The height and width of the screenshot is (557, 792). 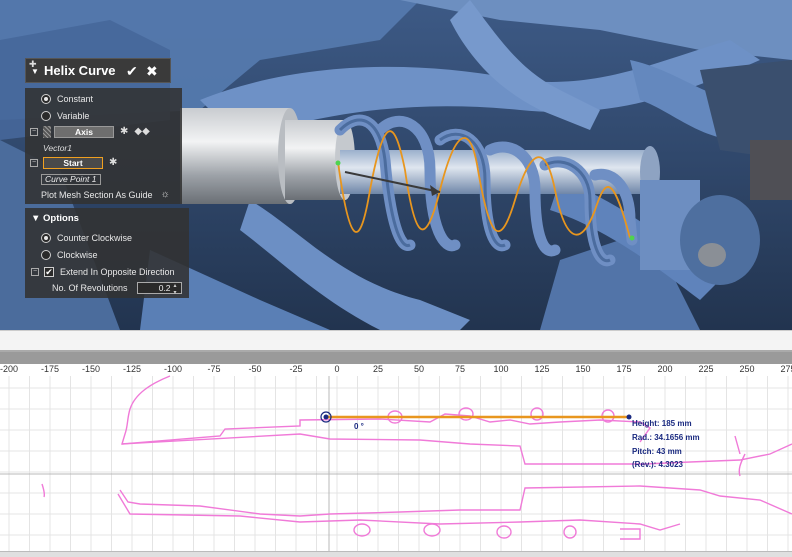 What do you see at coordinates (396, 358) in the screenshot?
I see `ruler-strip` at bounding box center [396, 358].